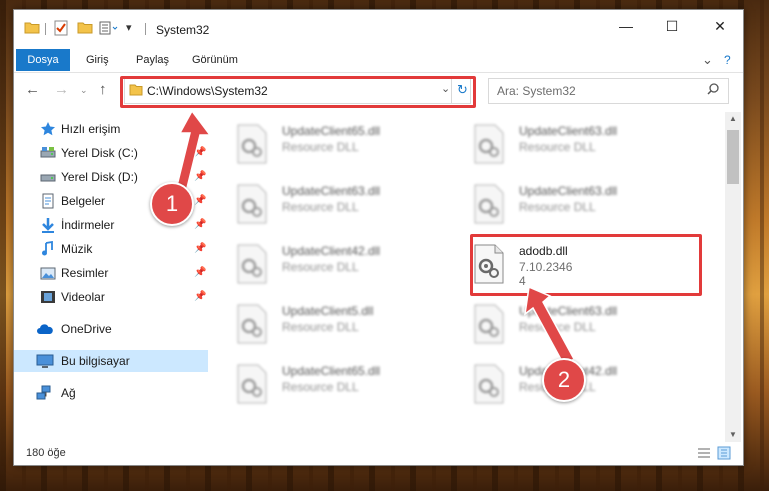 Image resolution: width=769 pixels, height=491 pixels. Describe the element at coordinates (564, 380) in the screenshot. I see `step-2-badge: 2` at that location.